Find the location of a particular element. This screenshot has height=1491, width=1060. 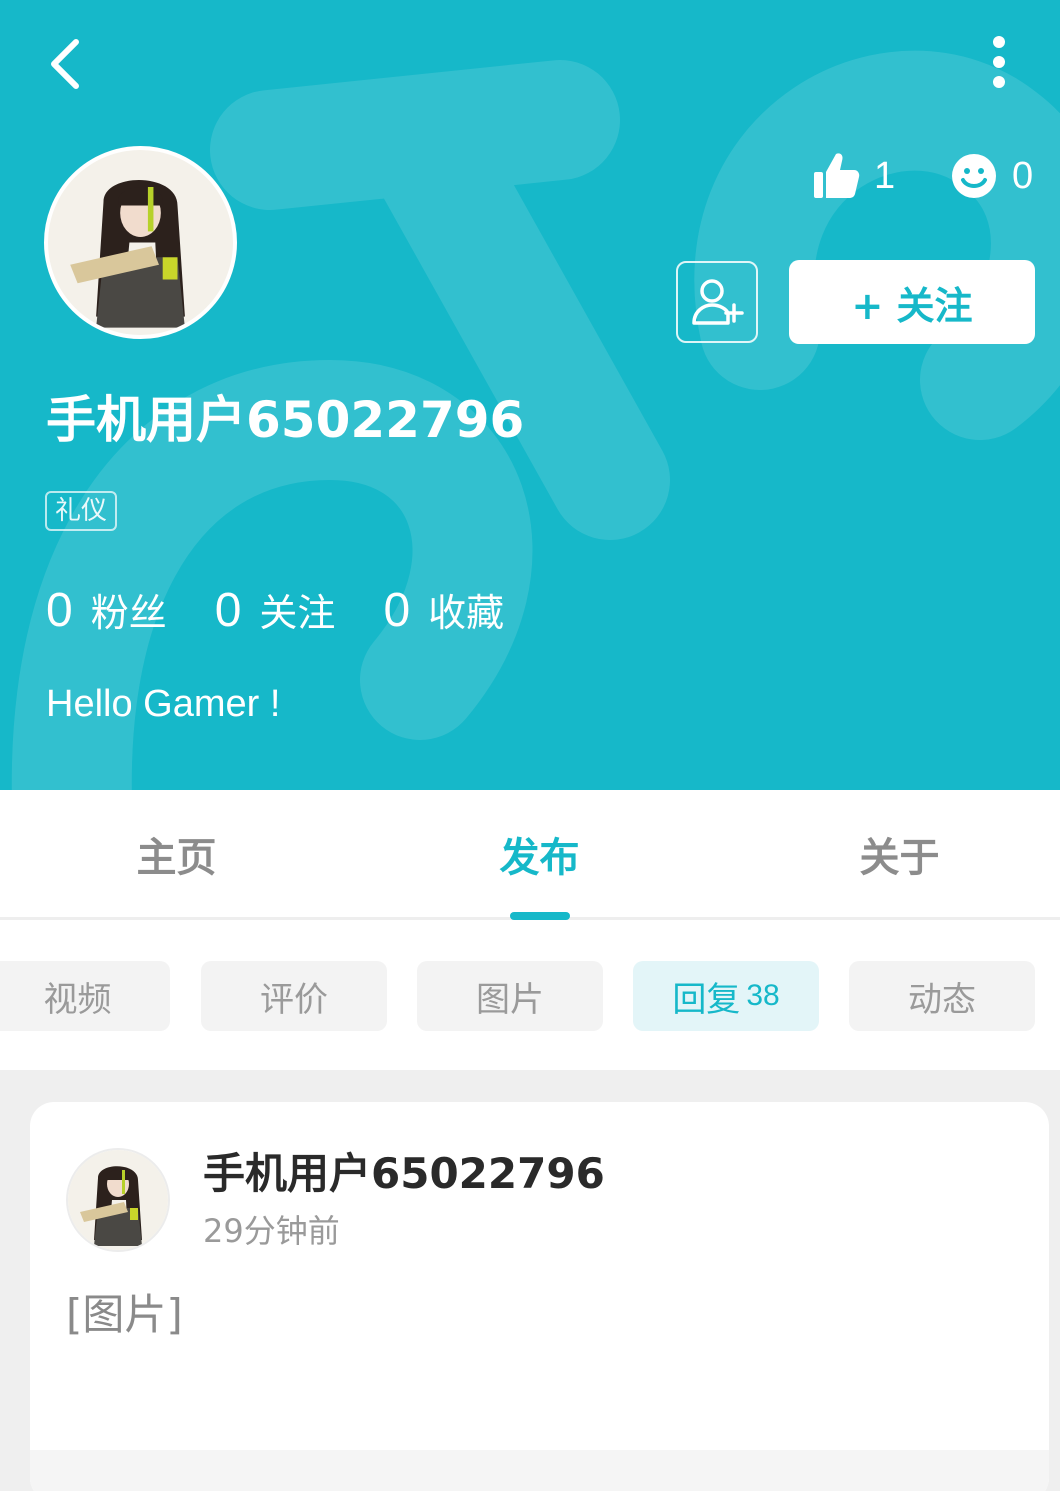

chip-replies-label: 回复 is located at coordinates (706, 999).